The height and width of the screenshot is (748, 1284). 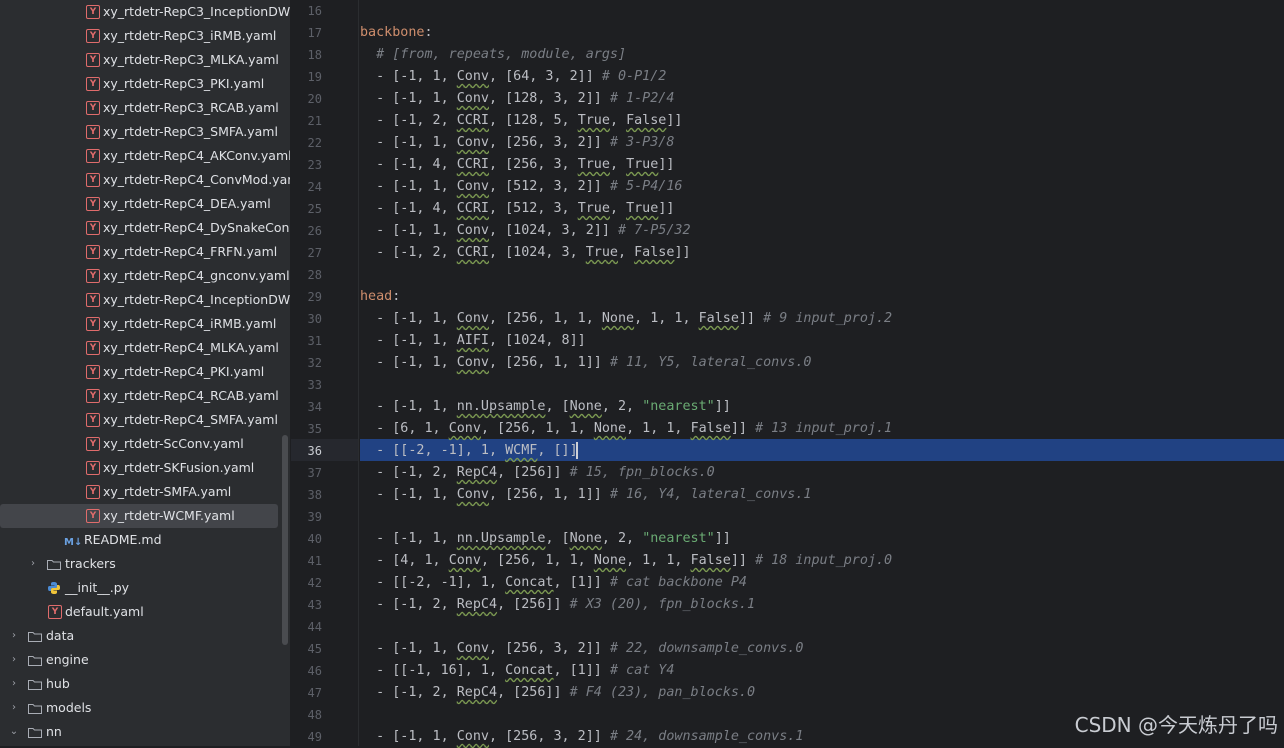 I want to click on code-line: - [-1, 1, Conv, [64, 3, 2]] # 0-P1/2, so click(x=513, y=77).